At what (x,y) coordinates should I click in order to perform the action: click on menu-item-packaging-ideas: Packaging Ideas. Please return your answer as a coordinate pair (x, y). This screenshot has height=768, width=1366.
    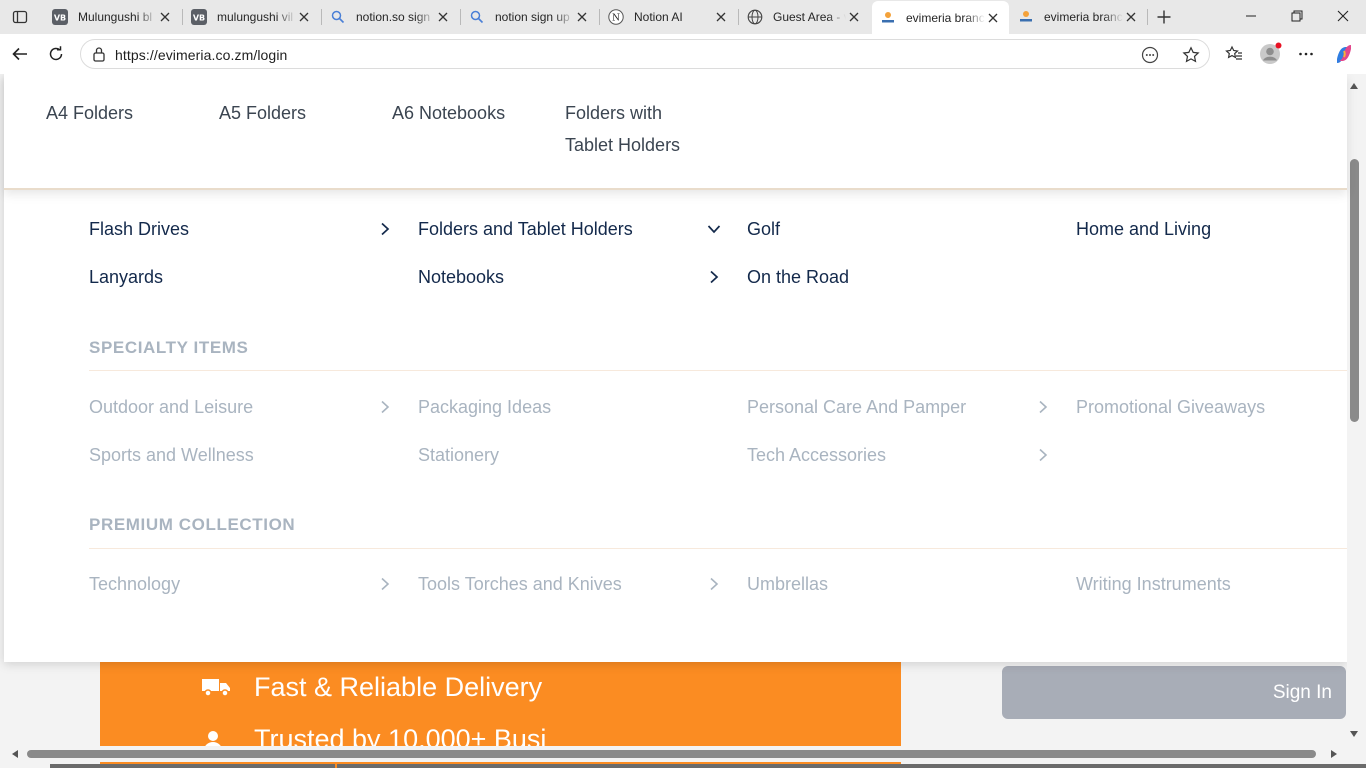
    Looking at the image, I should click on (484, 407).